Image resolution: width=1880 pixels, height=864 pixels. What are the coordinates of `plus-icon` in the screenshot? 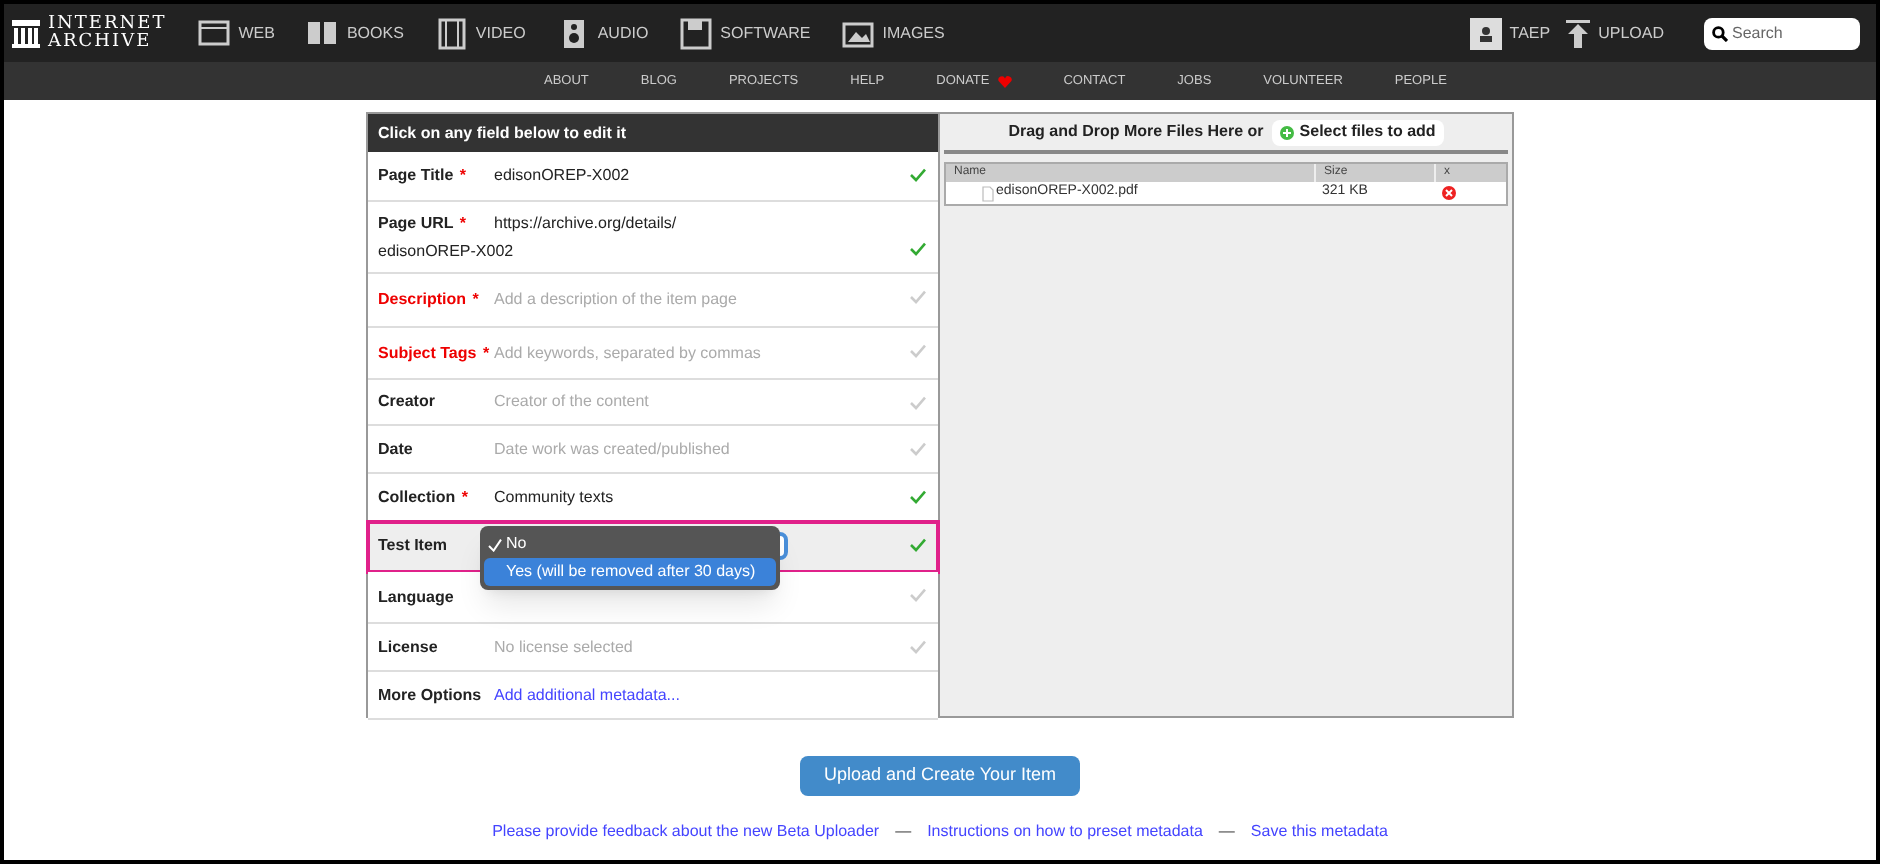 It's located at (1286, 132).